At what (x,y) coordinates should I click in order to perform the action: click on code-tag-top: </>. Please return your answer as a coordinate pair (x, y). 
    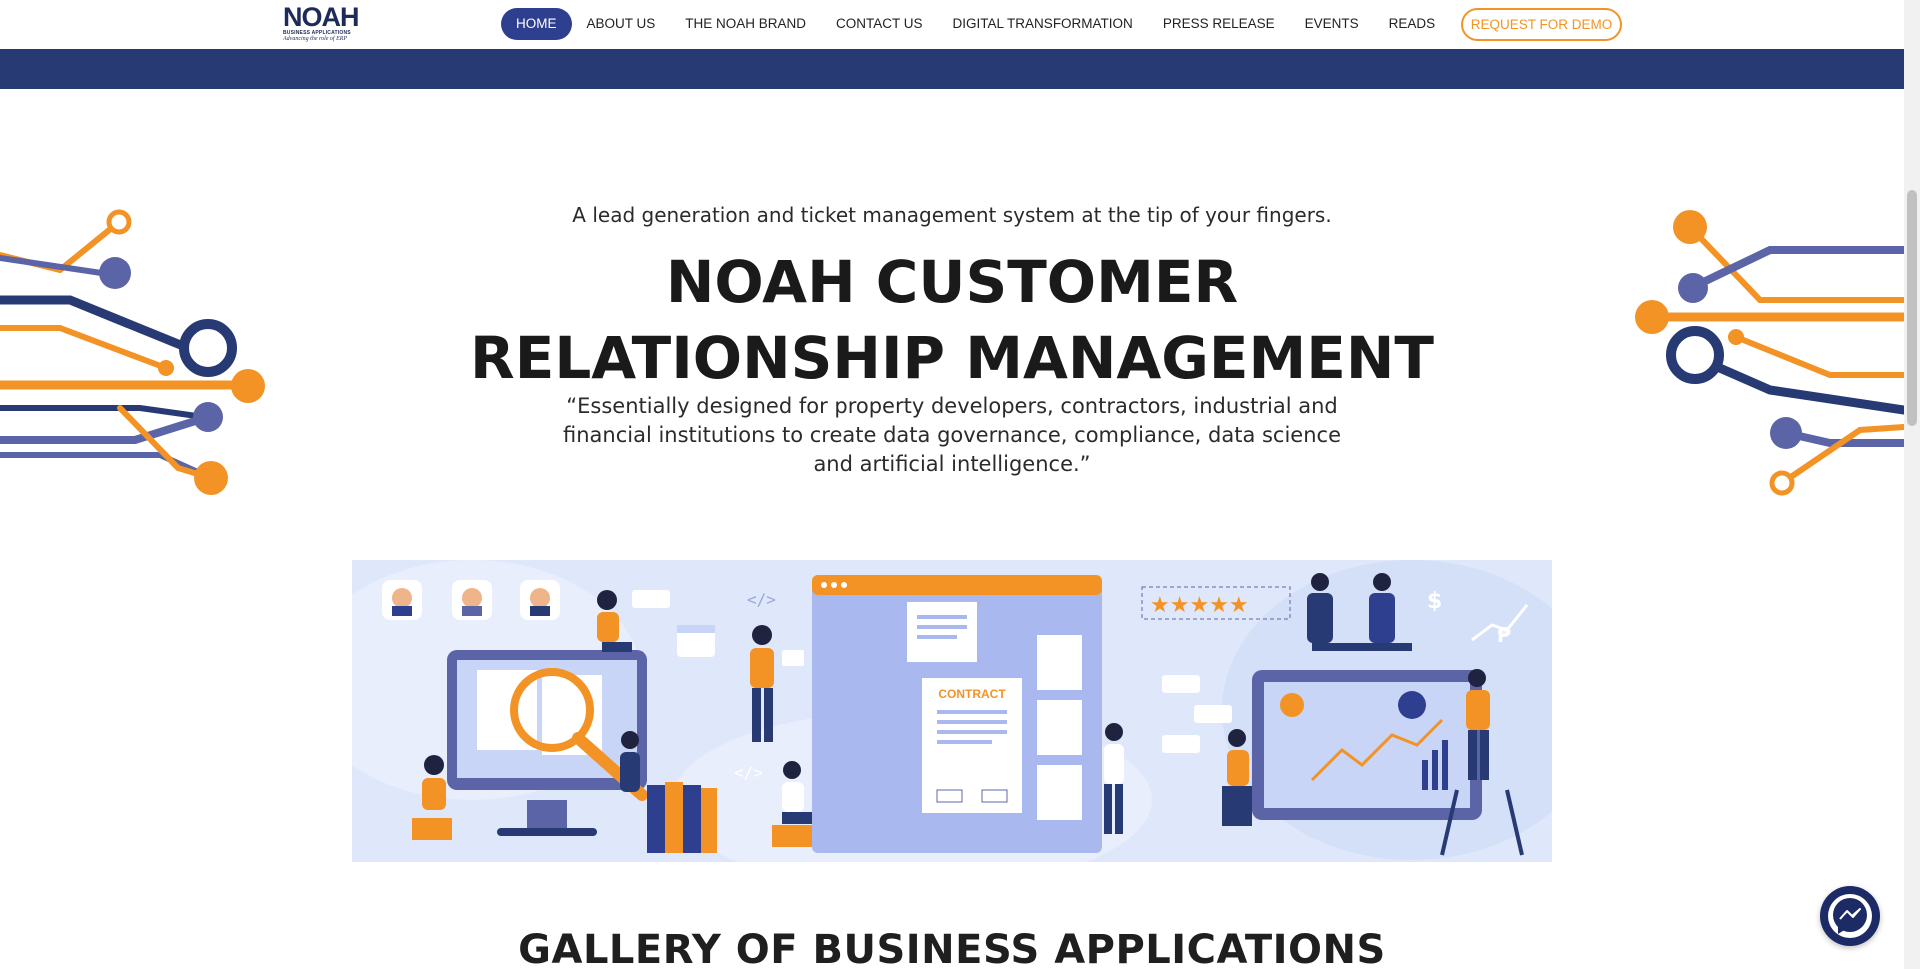
    Looking at the image, I should click on (761, 599).